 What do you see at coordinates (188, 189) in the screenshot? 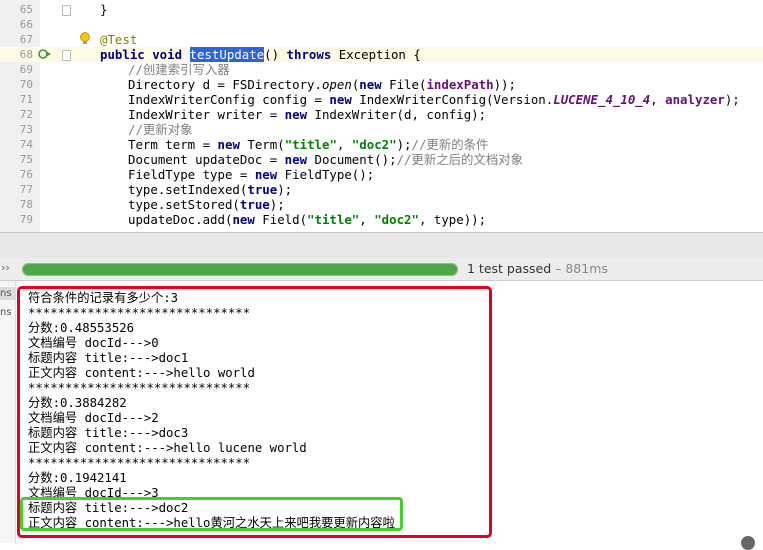
I see `code-token: type.setIndexed(` at bounding box center [188, 189].